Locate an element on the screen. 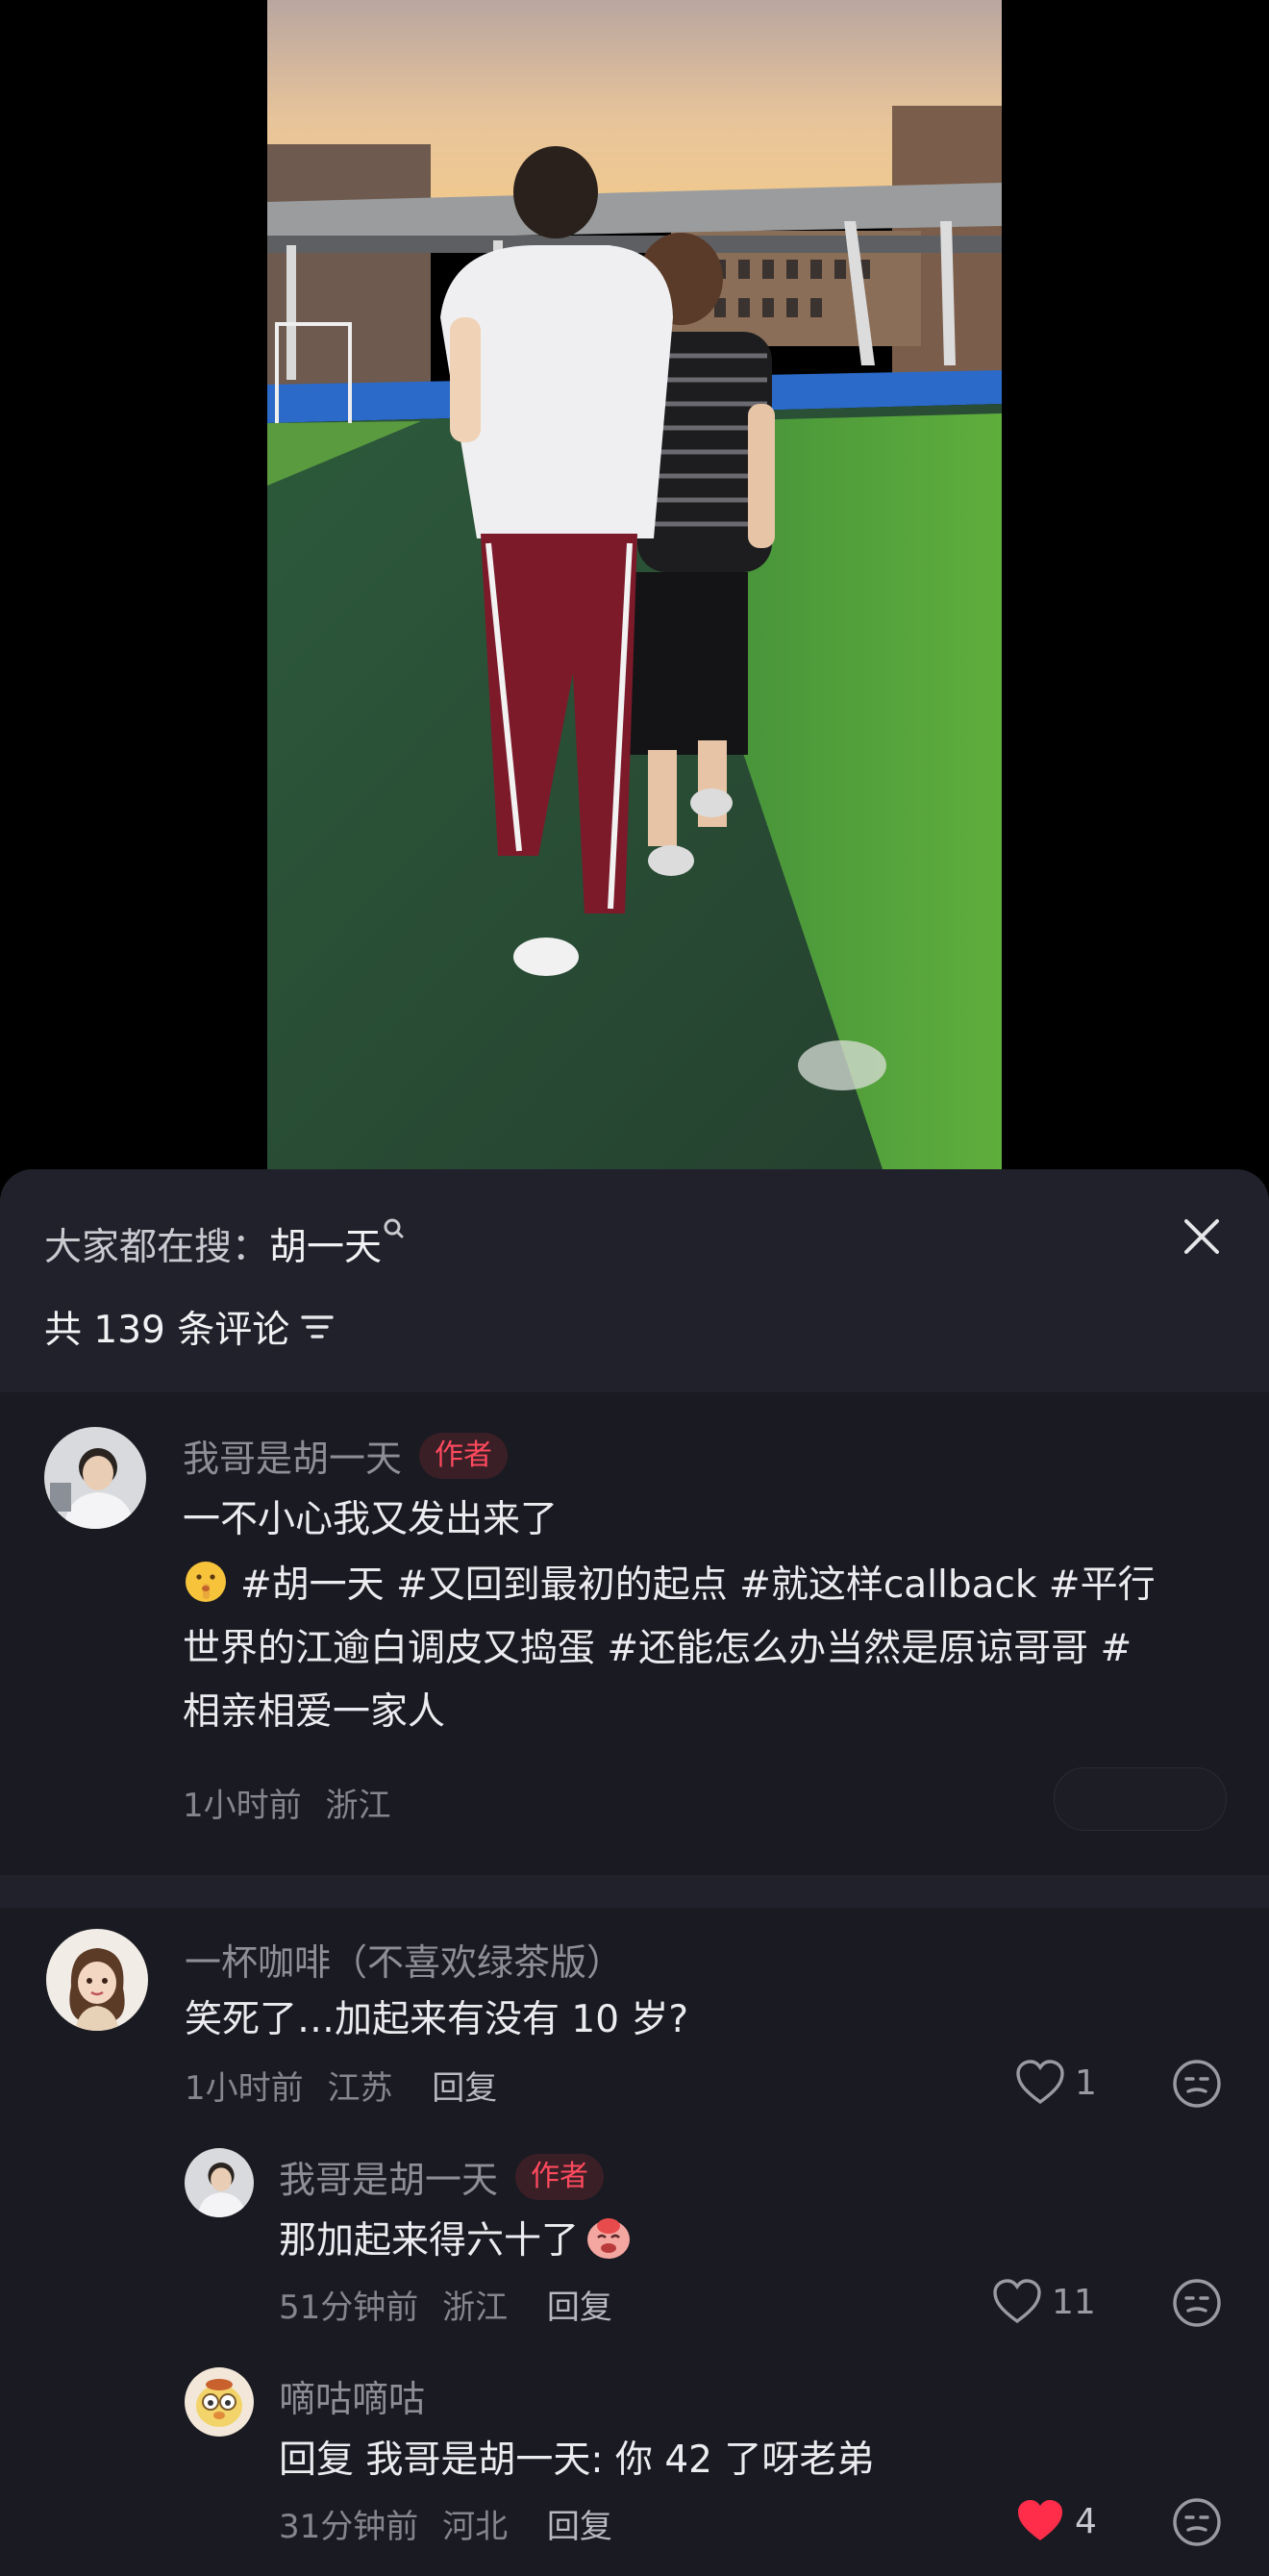  reply-text: 回复 我哥是胡一天: 你 42 了呀老弟 is located at coordinates (577, 2460).